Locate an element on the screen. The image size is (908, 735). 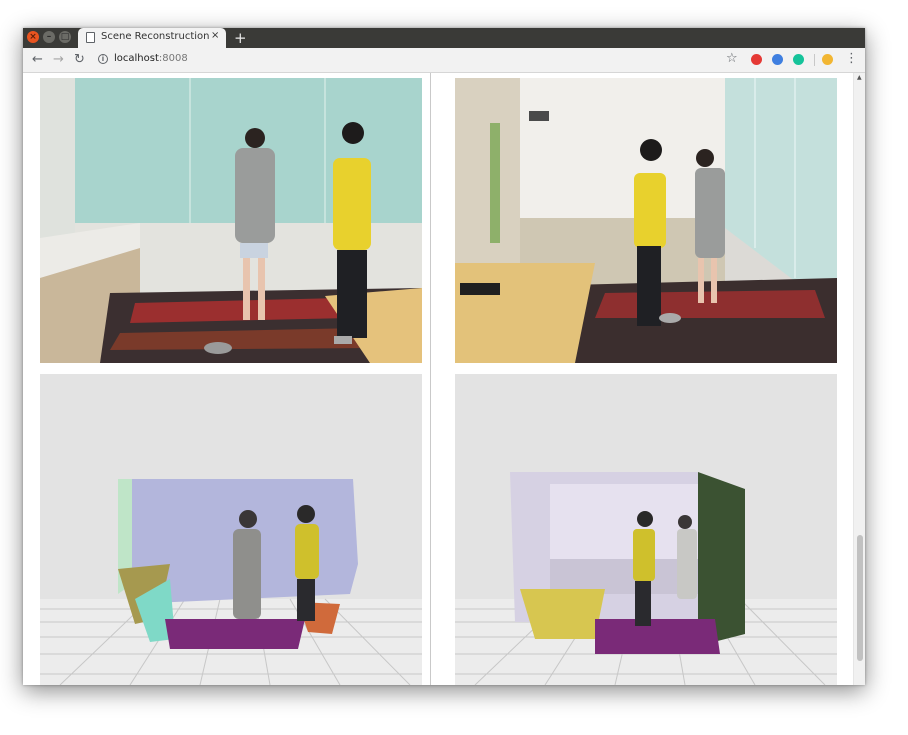
close-icon: × is located at coordinates (33, 37).